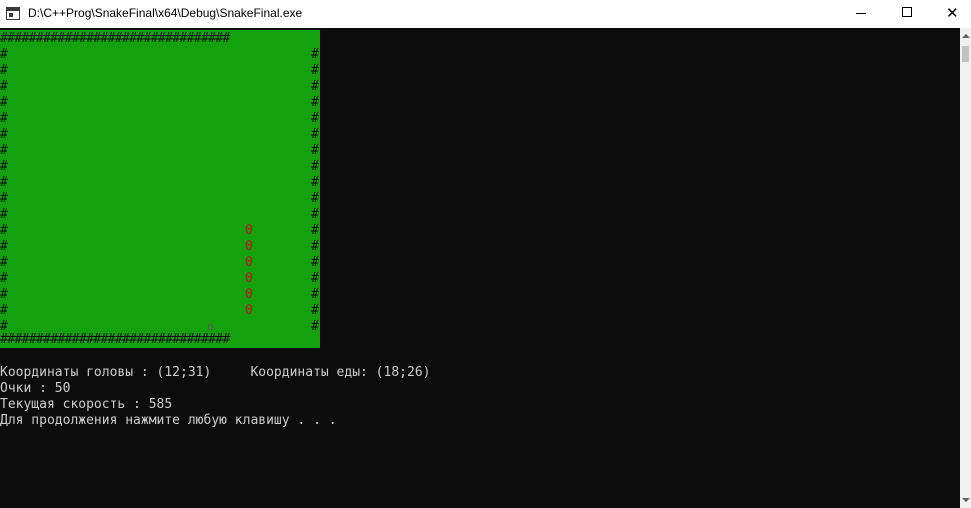  I want to click on top-wall: ################################, so click(115, 38).